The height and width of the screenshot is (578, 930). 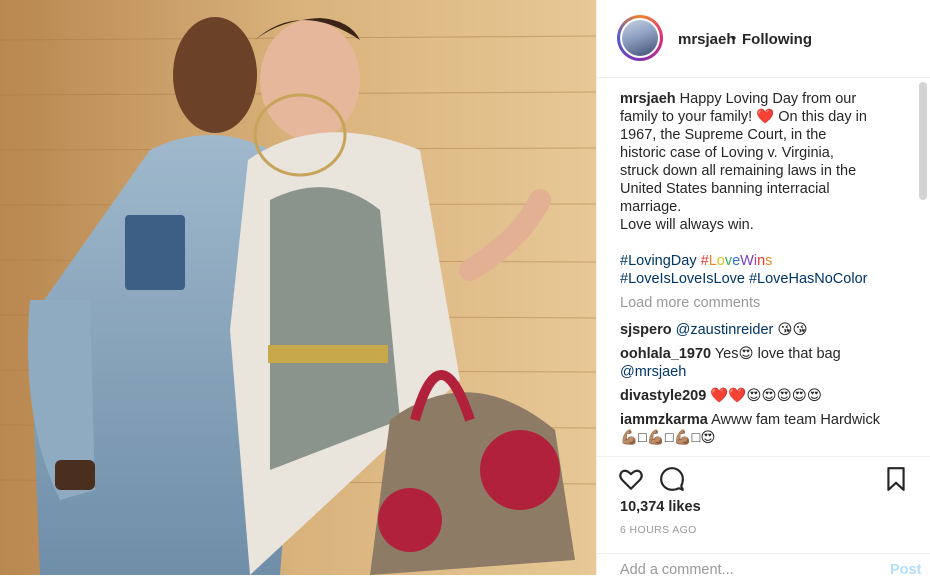 I want to click on caption-line: marriage., so click(x=651, y=207).